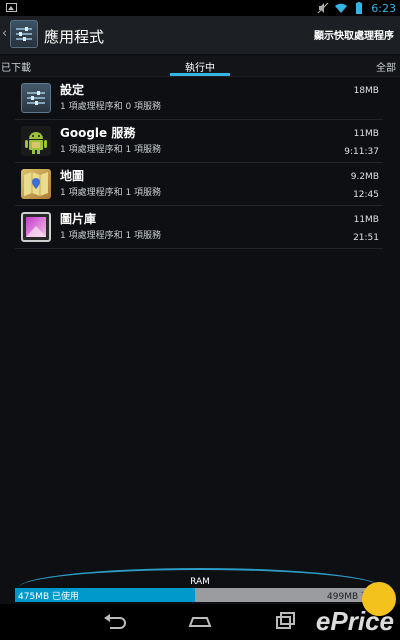 The image size is (400, 640). Describe the element at coordinates (366, 238) in the screenshot. I see `app-time: 21:51` at that location.